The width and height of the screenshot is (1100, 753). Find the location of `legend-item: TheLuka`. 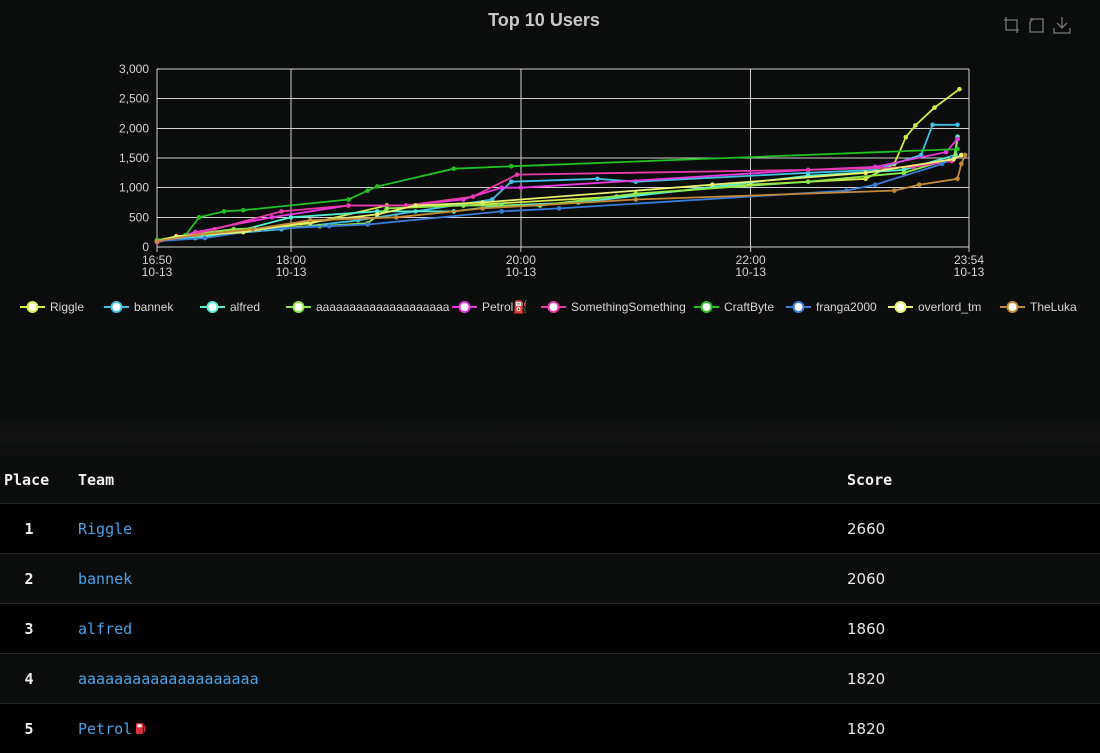

legend-item: TheLuka is located at coordinates (1038, 307).